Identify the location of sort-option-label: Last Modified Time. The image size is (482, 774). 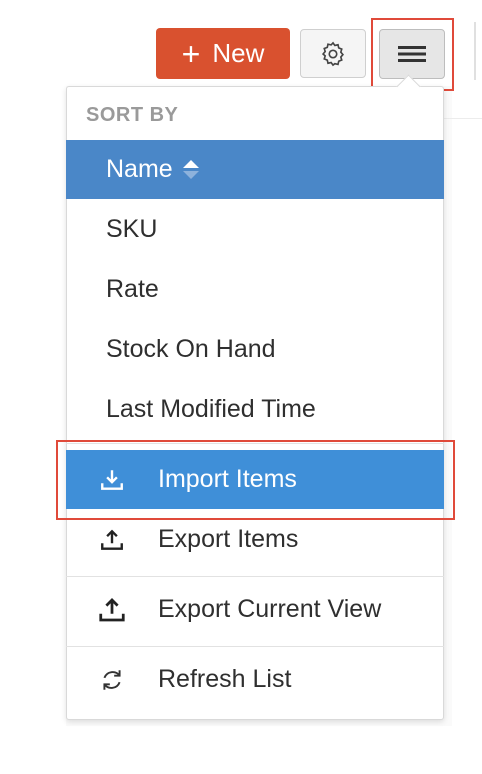
(211, 409).